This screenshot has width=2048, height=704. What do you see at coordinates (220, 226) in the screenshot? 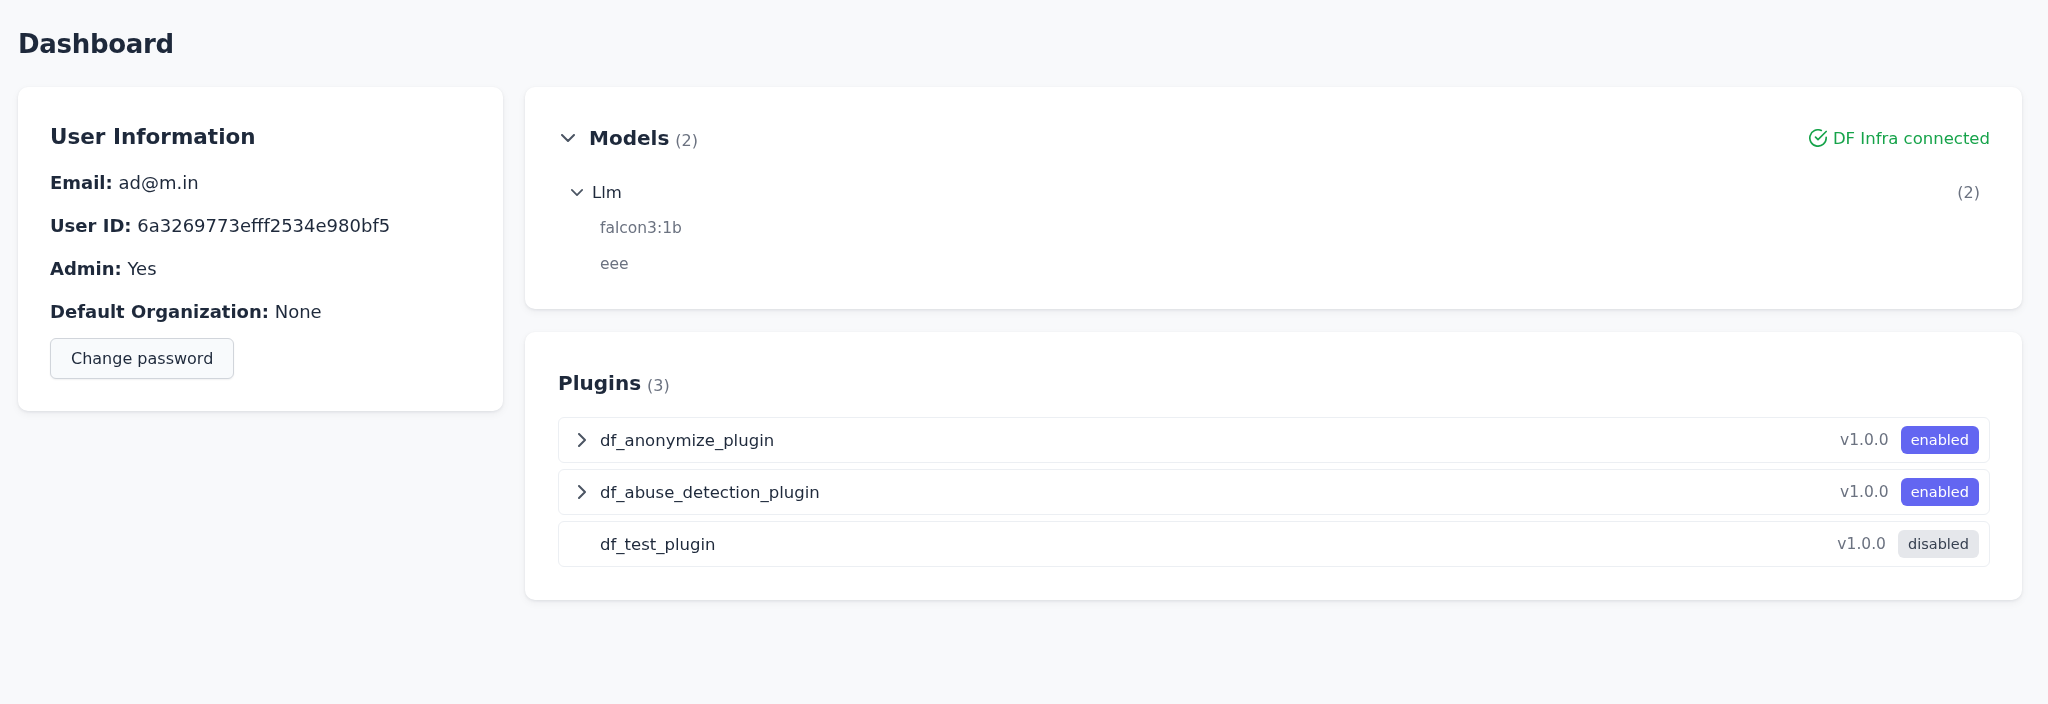
I see `user-detail-text: User ID: 6a3269773efff2534e980bf5` at bounding box center [220, 226].